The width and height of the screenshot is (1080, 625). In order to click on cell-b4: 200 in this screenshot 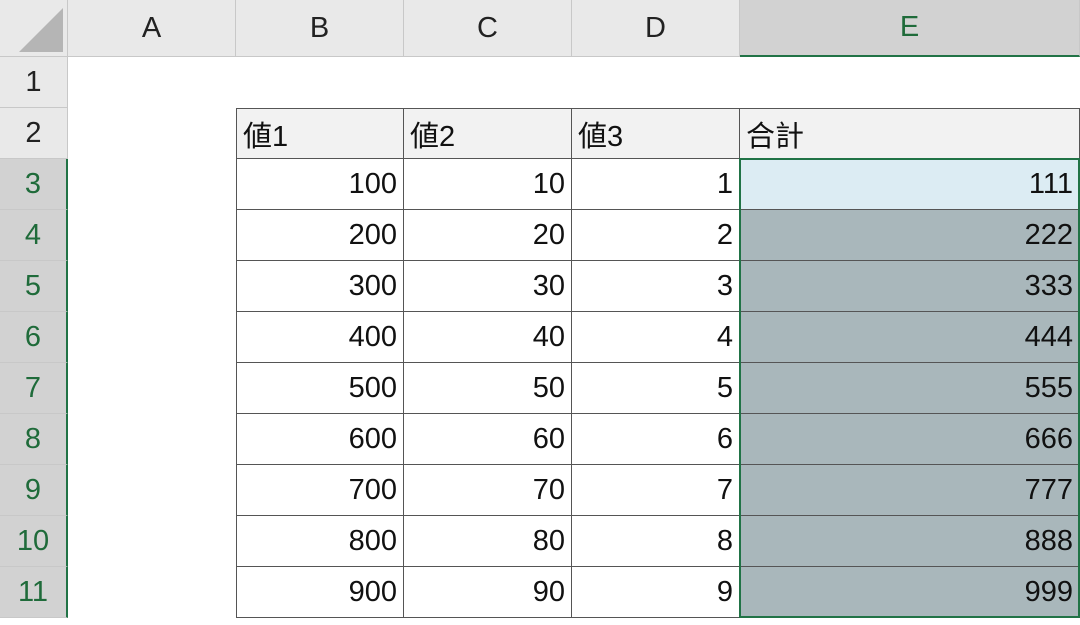, I will do `click(320, 235)`.